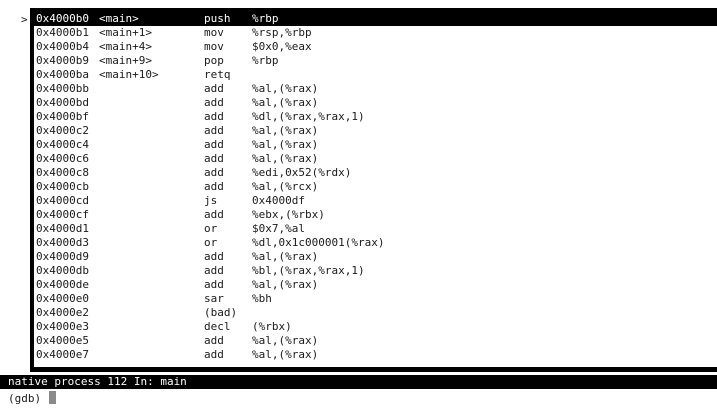 The width and height of the screenshot is (717, 409). I want to click on instruction-operands: %dl,0x1c000001(%rax), so click(318, 242).